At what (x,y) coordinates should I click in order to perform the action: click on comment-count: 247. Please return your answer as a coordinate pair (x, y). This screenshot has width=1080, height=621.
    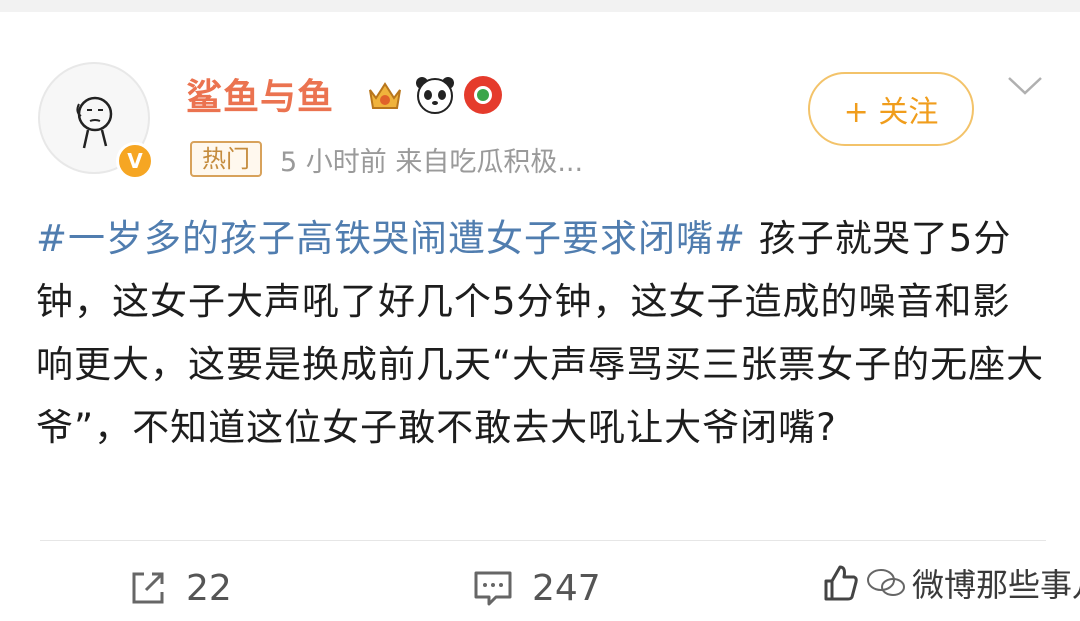
    Looking at the image, I should click on (566, 588).